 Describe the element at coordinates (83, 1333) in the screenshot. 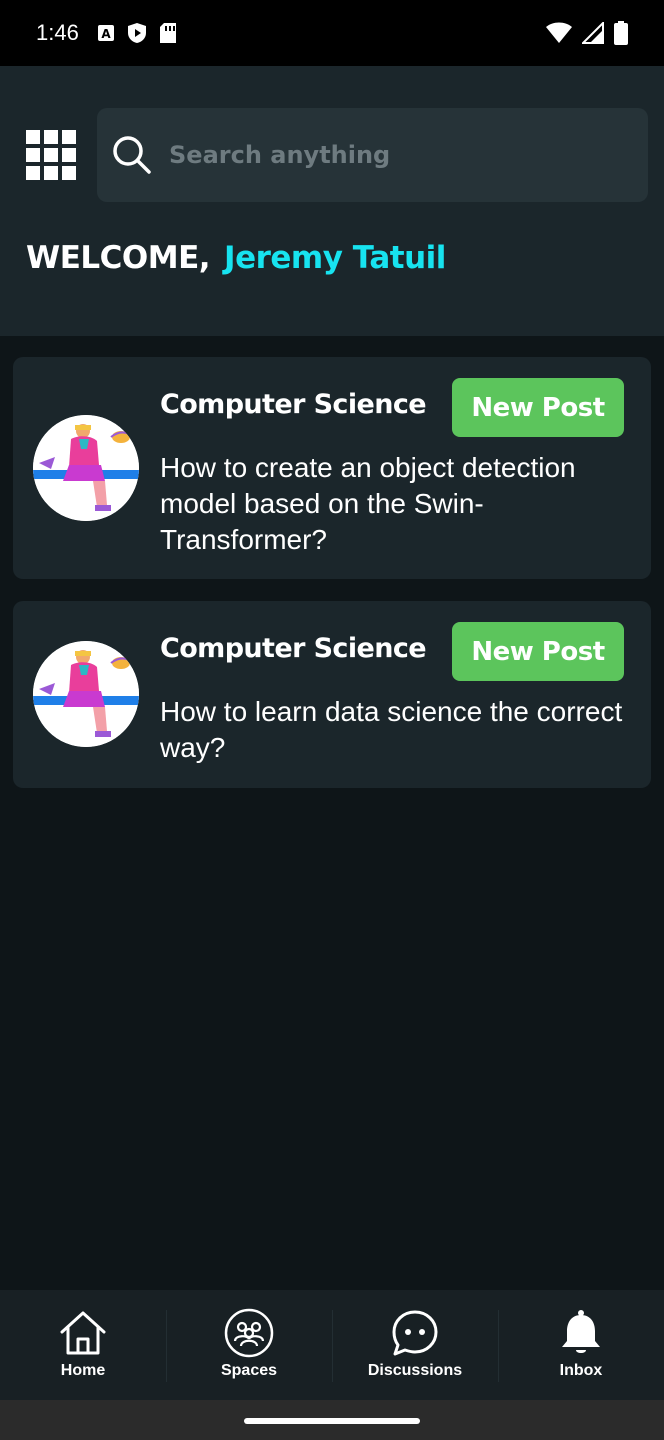

I see `home-icon` at that location.